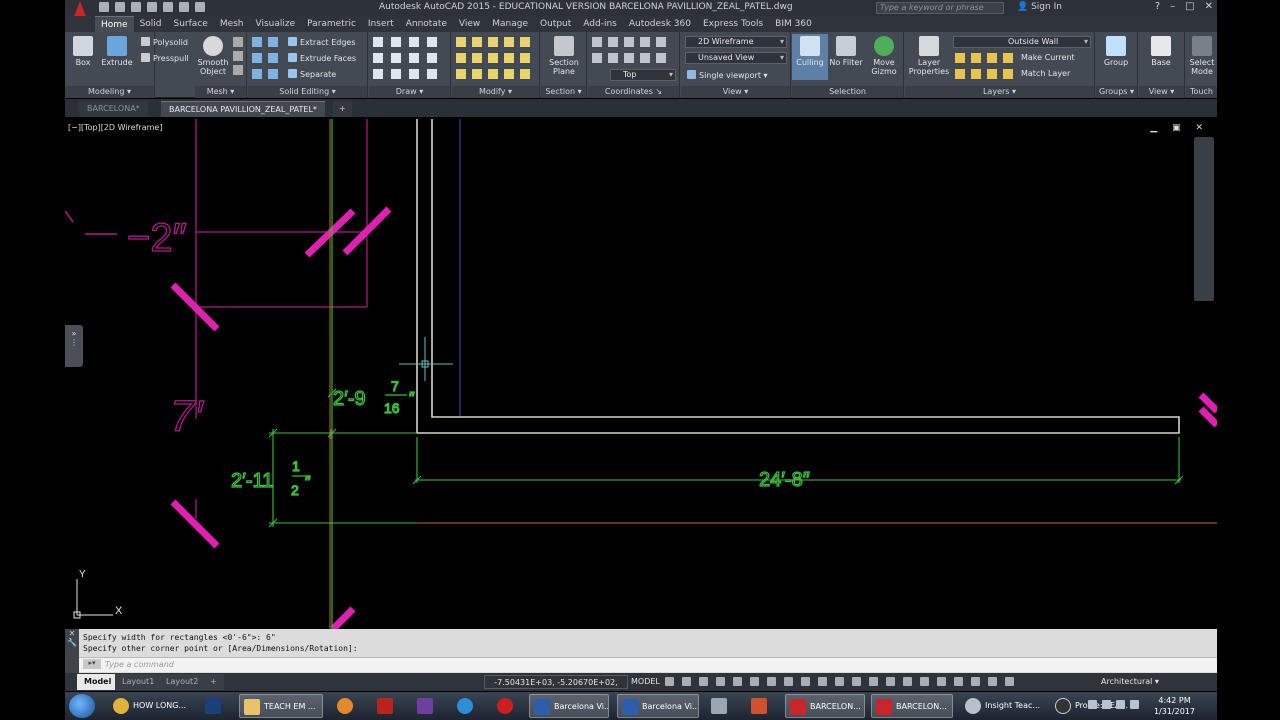 Image resolution: width=1280 pixels, height=720 pixels. What do you see at coordinates (432, 58) in the screenshot?
I see `hatch-icon` at bounding box center [432, 58].